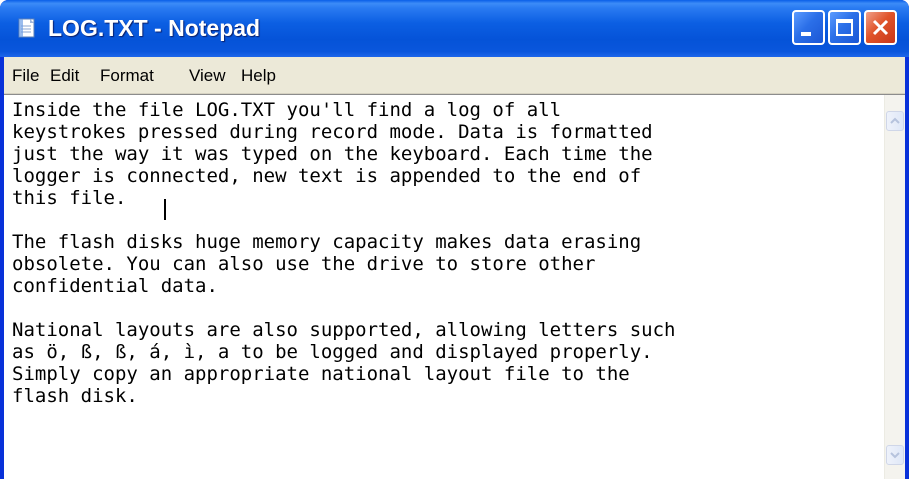 This screenshot has height=479, width=909. What do you see at coordinates (25, 75) in the screenshot?
I see `menu-file: File` at bounding box center [25, 75].